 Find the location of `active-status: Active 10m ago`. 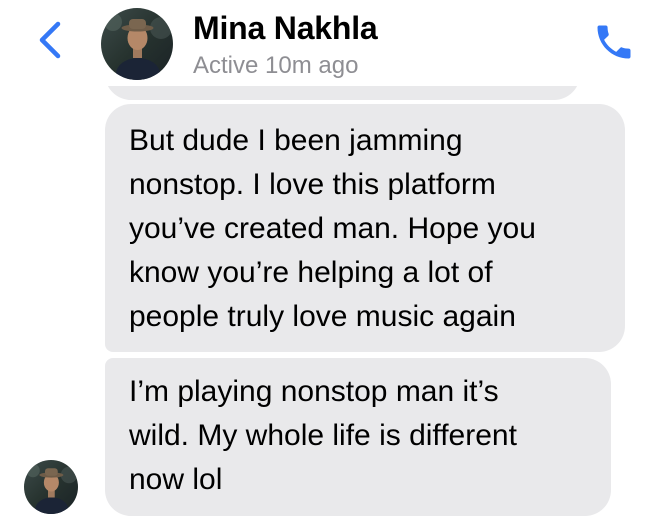

active-status: Active 10m ago is located at coordinates (276, 65).